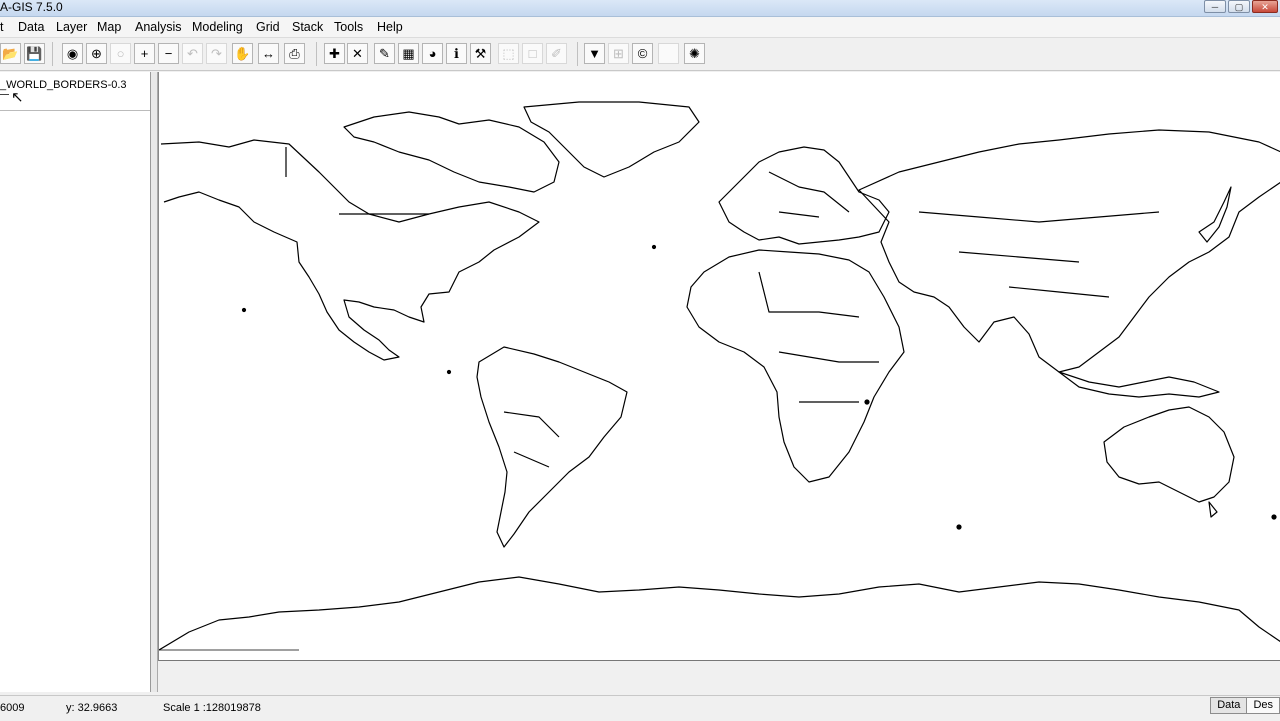  I want to click on layer-item: _WORLD_BORDERS-0.3 ↖, so click(75, 91).